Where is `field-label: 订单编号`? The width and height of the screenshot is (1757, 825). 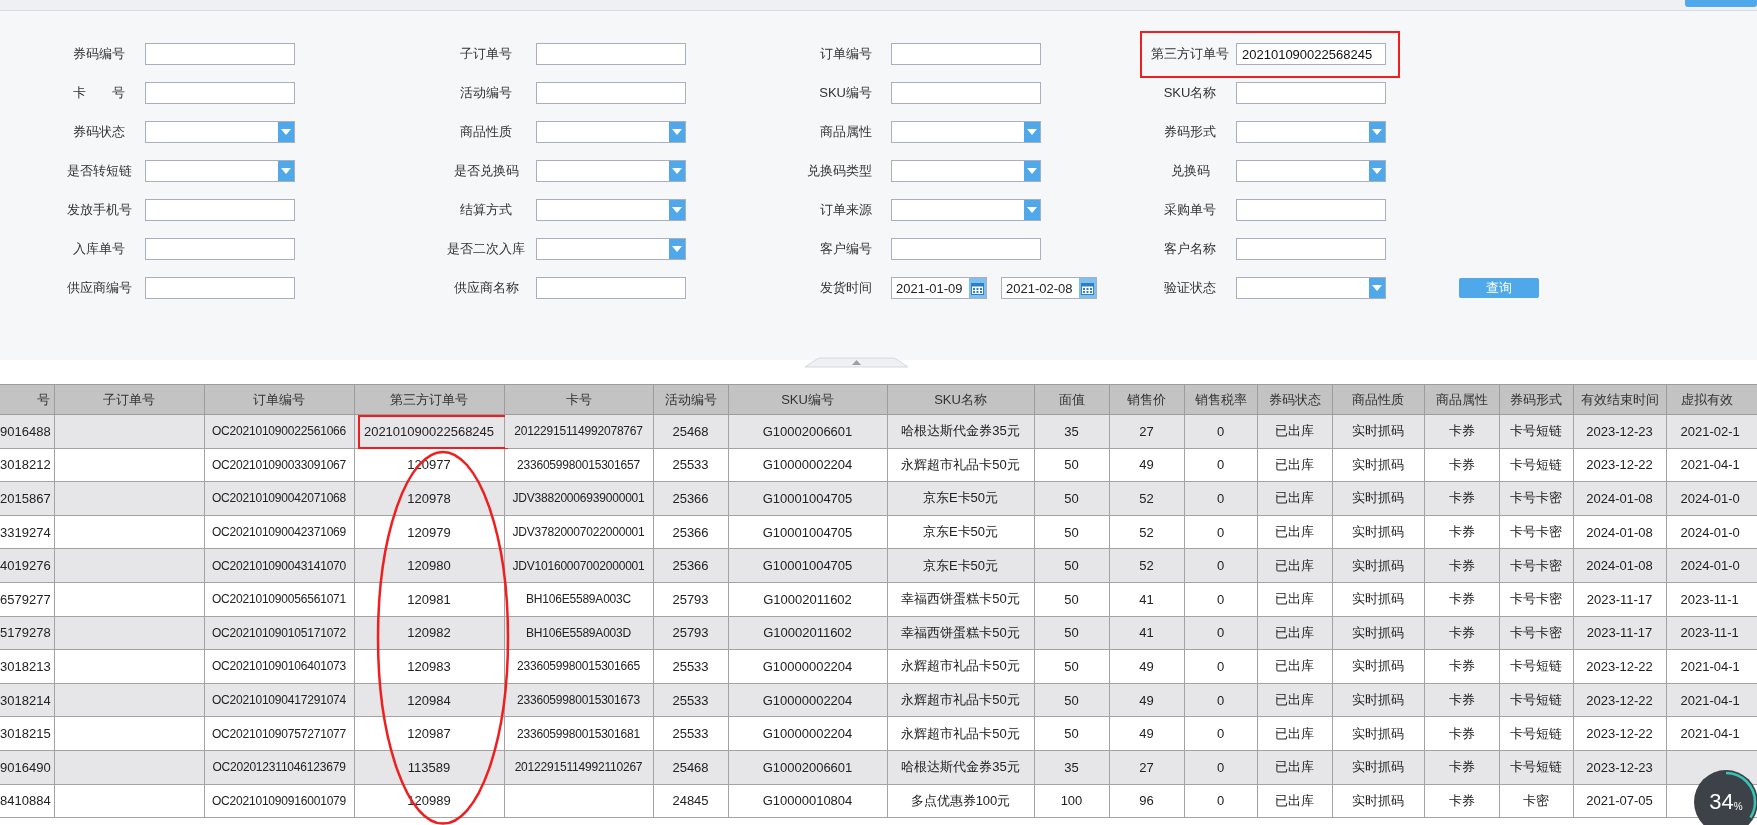 field-label: 订单编号 is located at coordinates (846, 54).